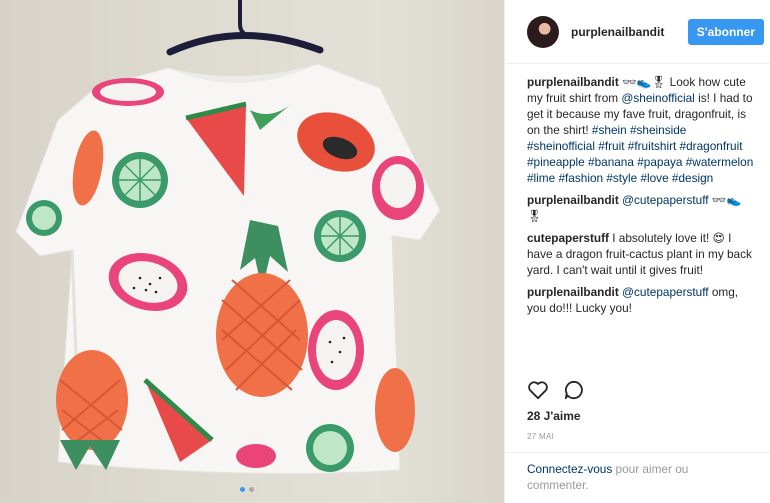 This screenshot has height=503, width=770. What do you see at coordinates (641, 208) in the screenshot?
I see `comment: purplenailbandit @cutepaperstuff 👓👟🎖` at bounding box center [641, 208].